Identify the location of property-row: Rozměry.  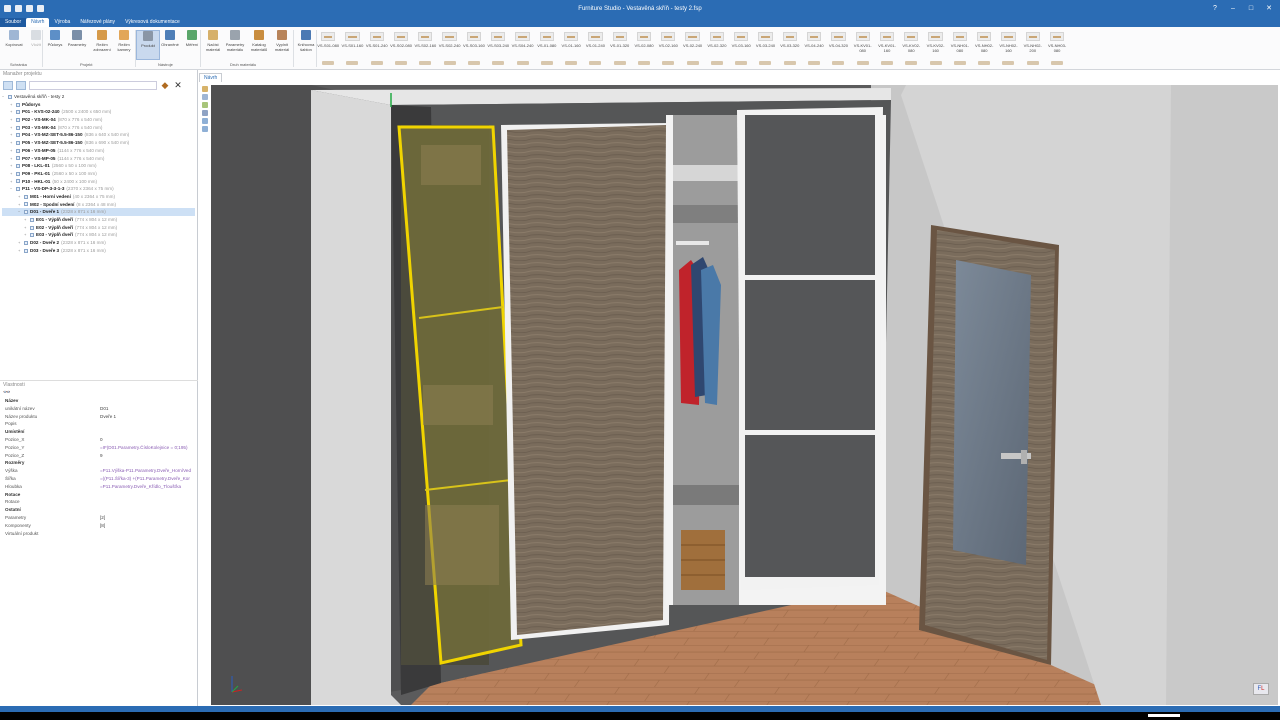
(99, 463).